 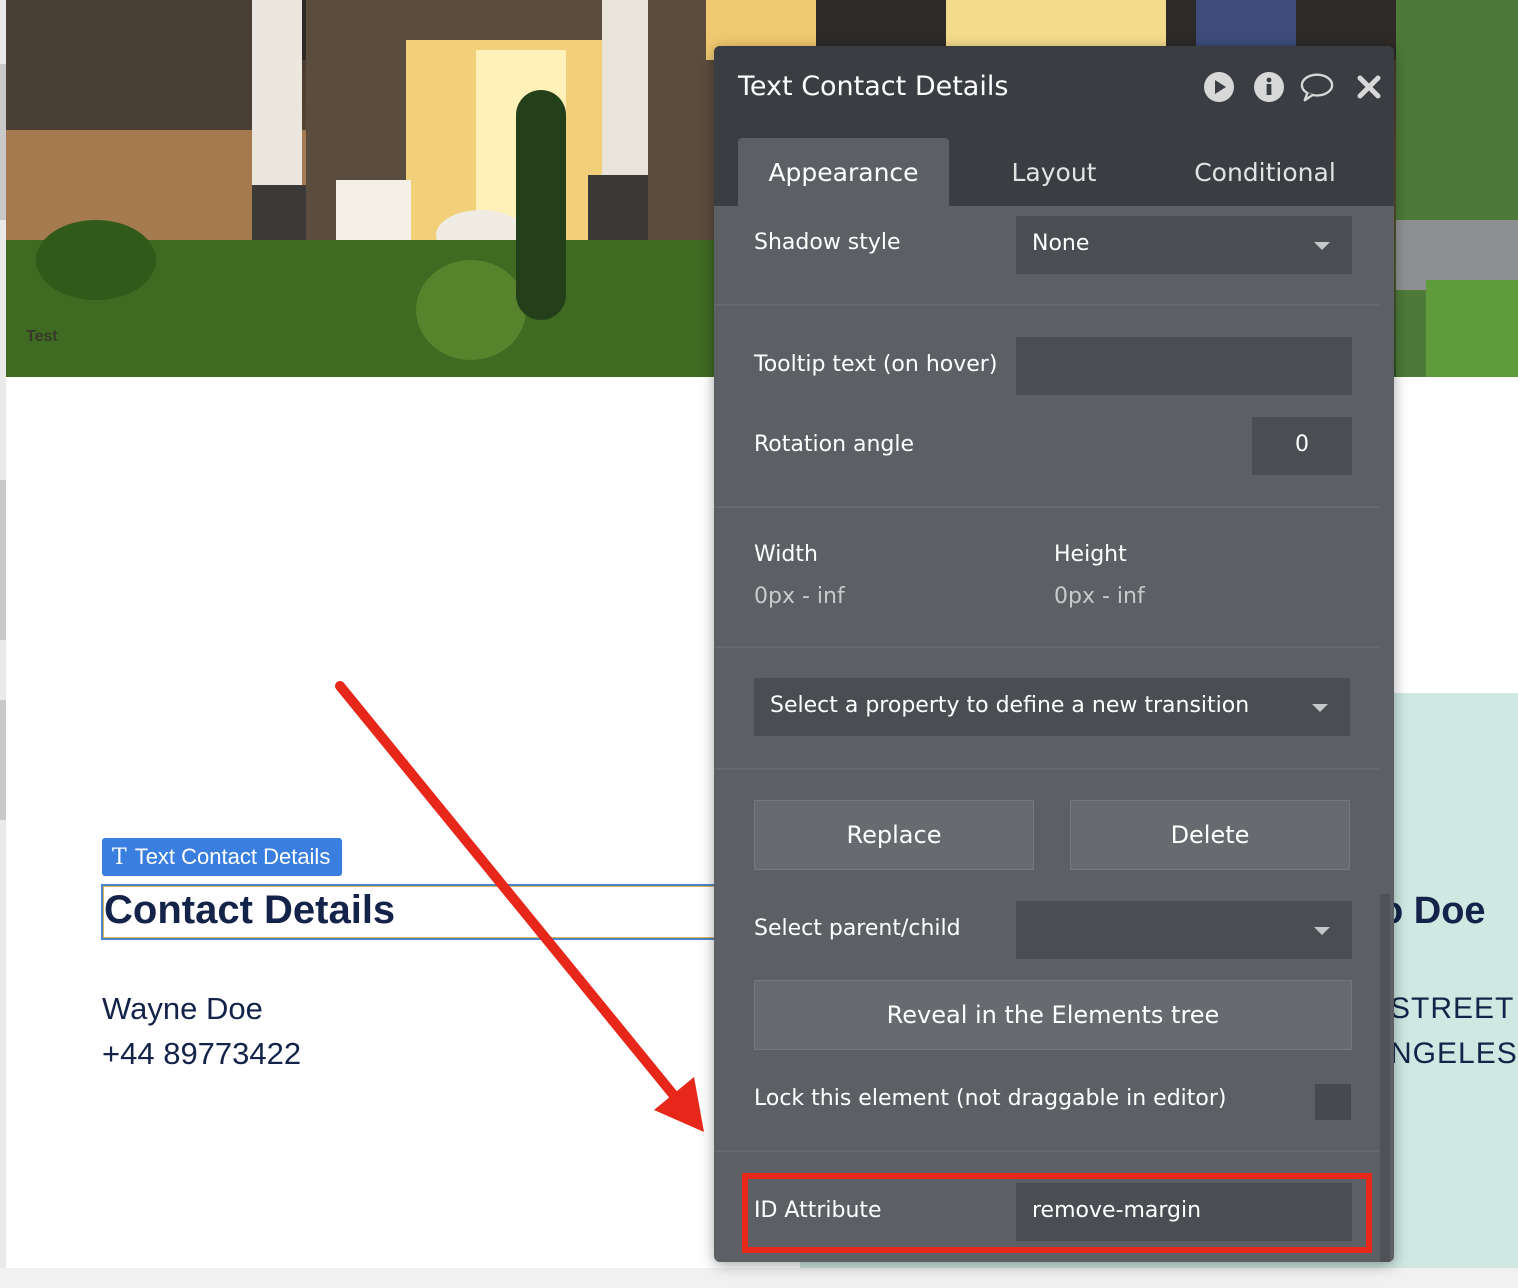 What do you see at coordinates (876, 364) in the screenshot?
I see `tooltip-label: Tooltip text (on hover)` at bounding box center [876, 364].